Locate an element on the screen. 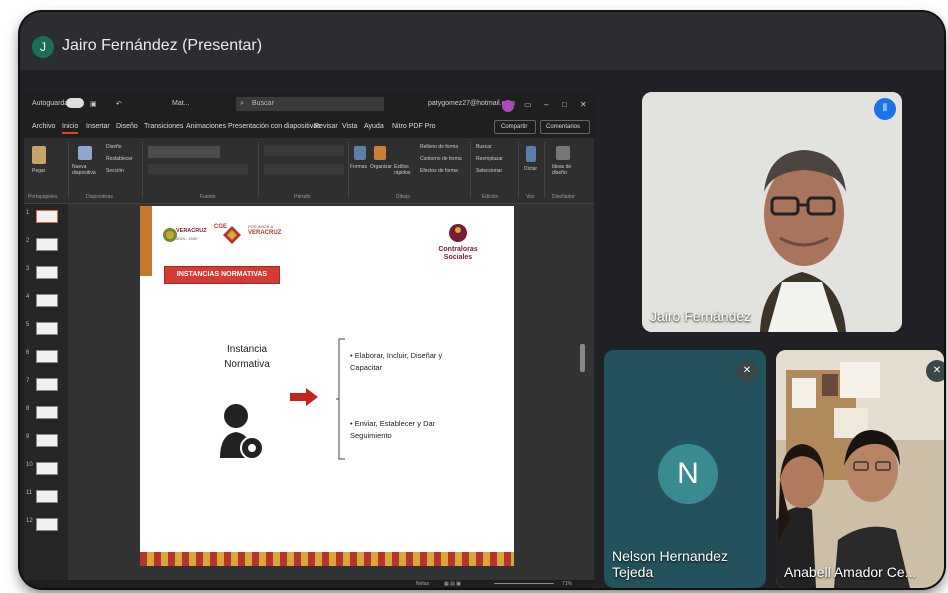 The image size is (948, 593). contraloras-sociales-logo: Contraloras Sociales is located at coordinates (458, 249).